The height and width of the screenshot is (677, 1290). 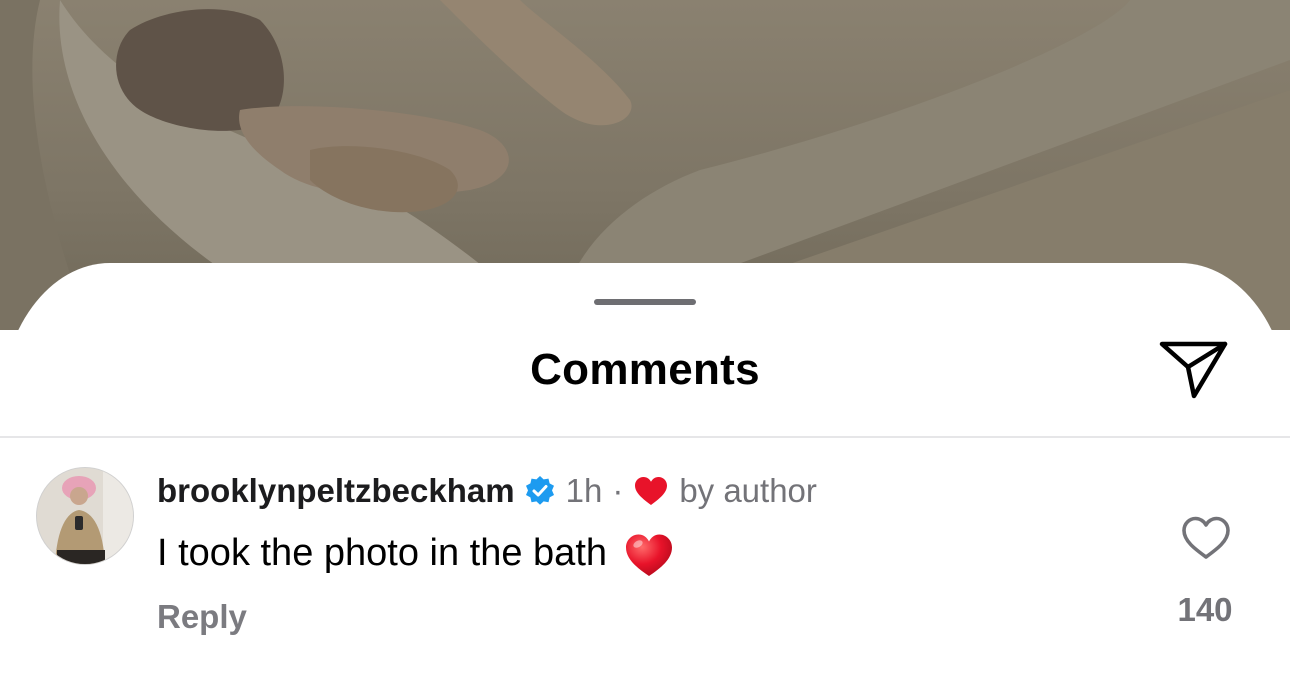 What do you see at coordinates (748, 490) in the screenshot?
I see `liked-by-author-label: by author` at bounding box center [748, 490].